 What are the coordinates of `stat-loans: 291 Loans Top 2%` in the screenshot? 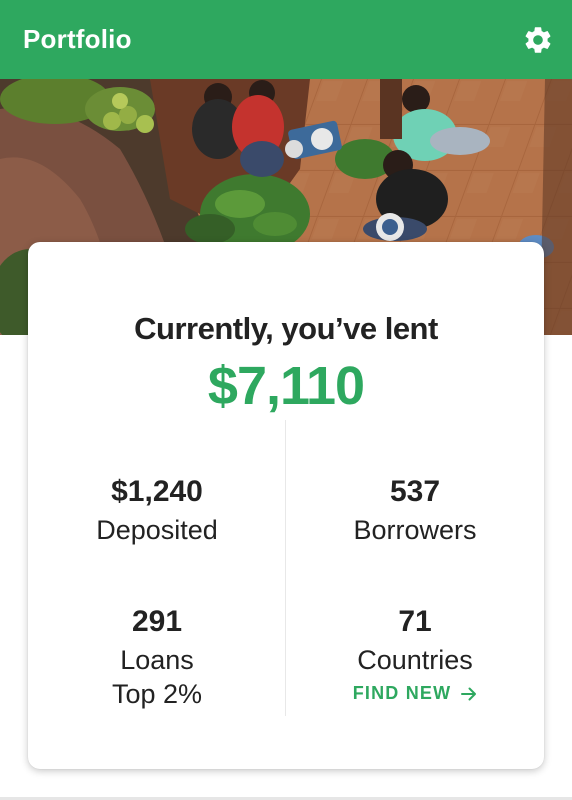 It's located at (157, 657).